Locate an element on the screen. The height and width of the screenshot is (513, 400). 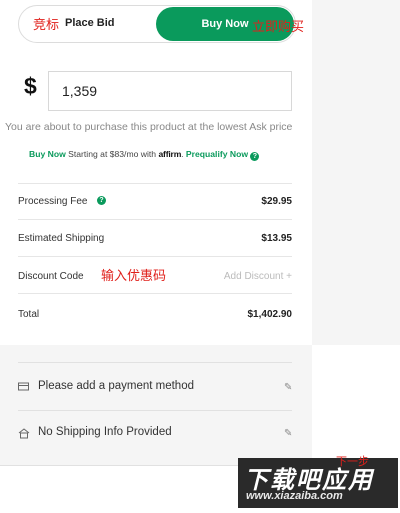
processing-fee-label: Processing Fee is located at coordinates (53, 201).